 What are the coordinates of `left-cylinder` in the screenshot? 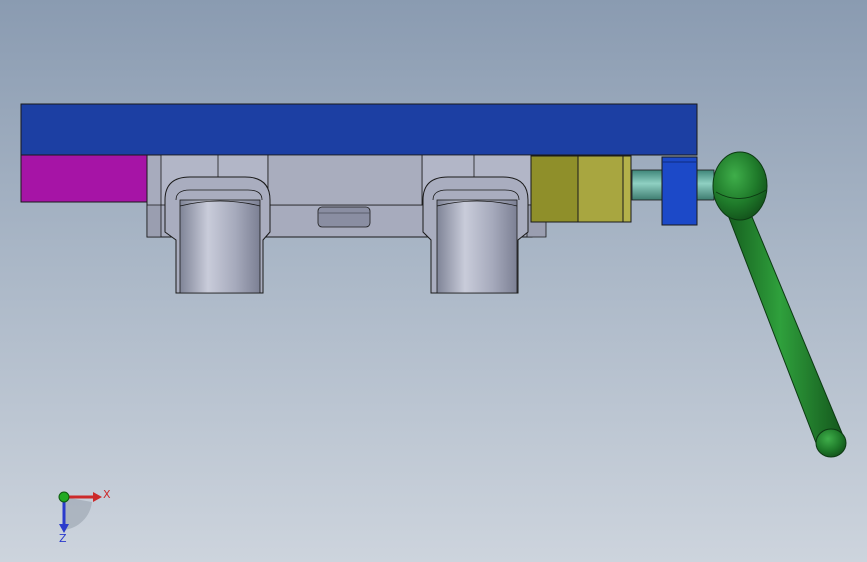 It's located at (217, 235).